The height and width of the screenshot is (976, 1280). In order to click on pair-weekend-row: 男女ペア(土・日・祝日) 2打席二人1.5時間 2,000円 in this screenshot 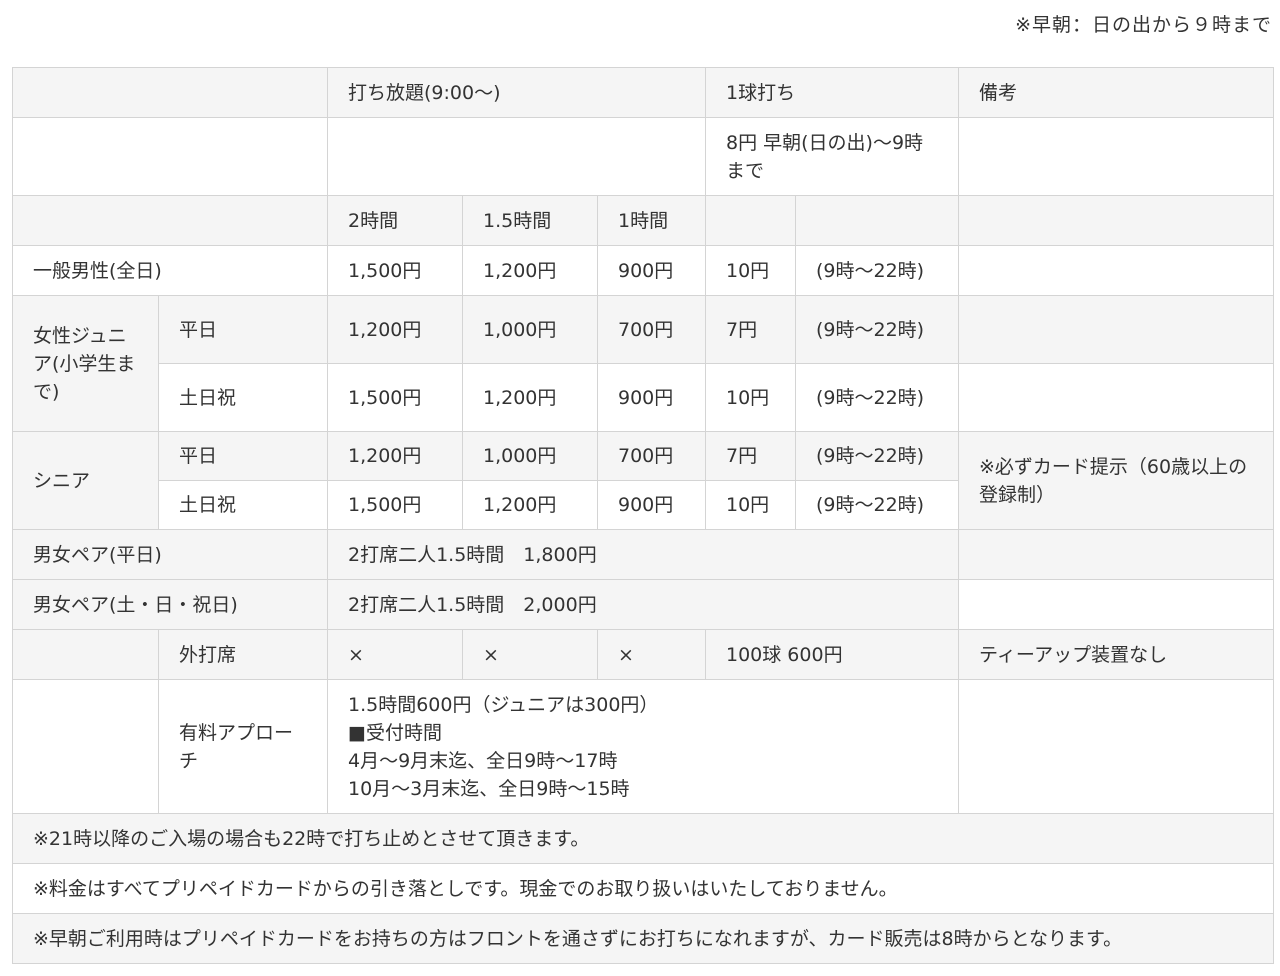, I will do `click(643, 604)`.